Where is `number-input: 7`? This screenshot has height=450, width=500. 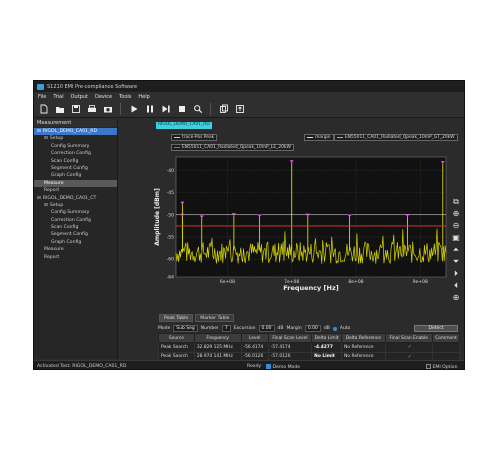
number-input: 7 is located at coordinates (226, 328).